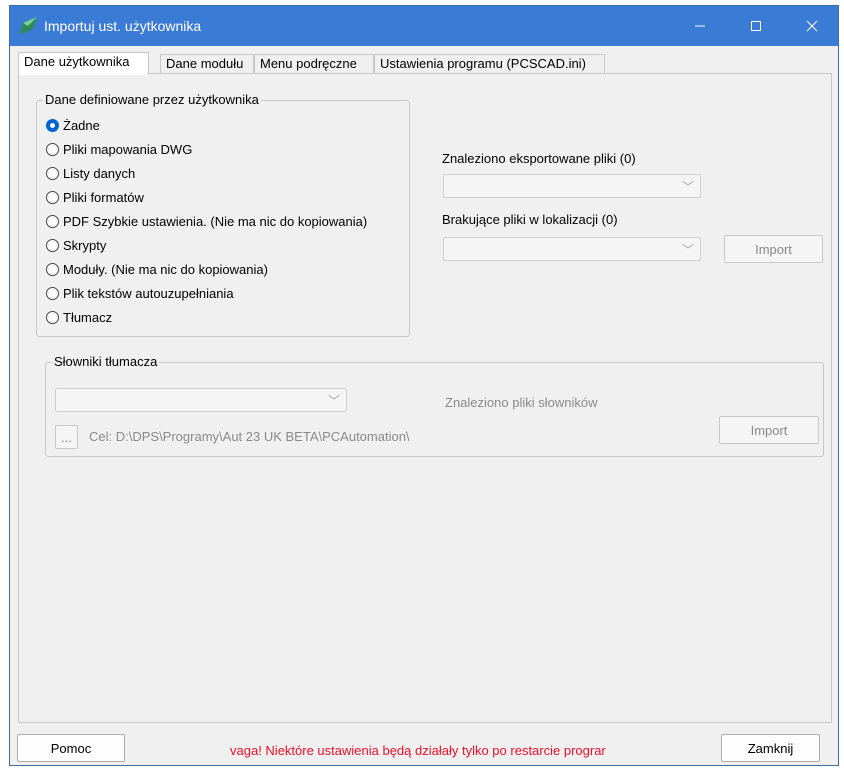 Image resolution: width=844 pixels, height=771 pixels. I want to click on radio-label: Listy danych, so click(99, 173).